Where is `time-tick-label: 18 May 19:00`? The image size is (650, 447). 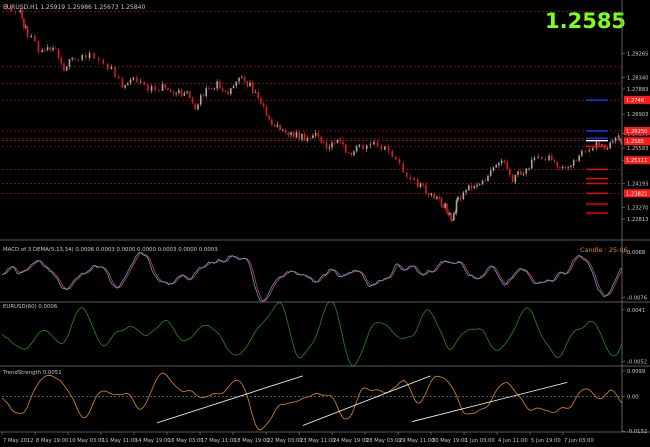
time-tick-label: 18 May 19:00 is located at coordinates (252, 441).